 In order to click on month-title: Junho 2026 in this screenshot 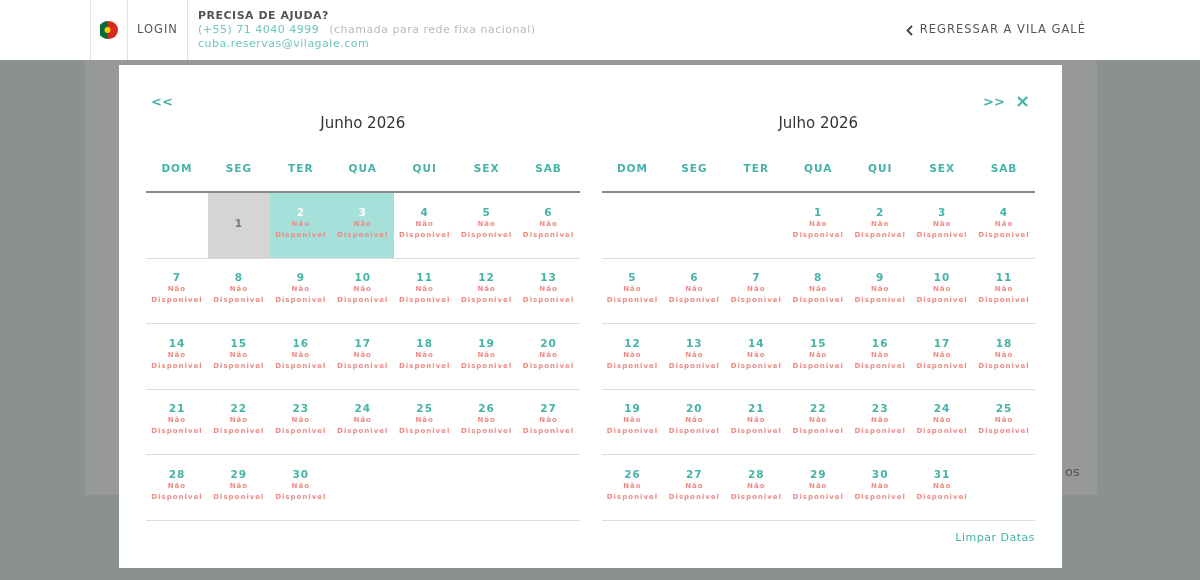, I will do `click(362, 123)`.